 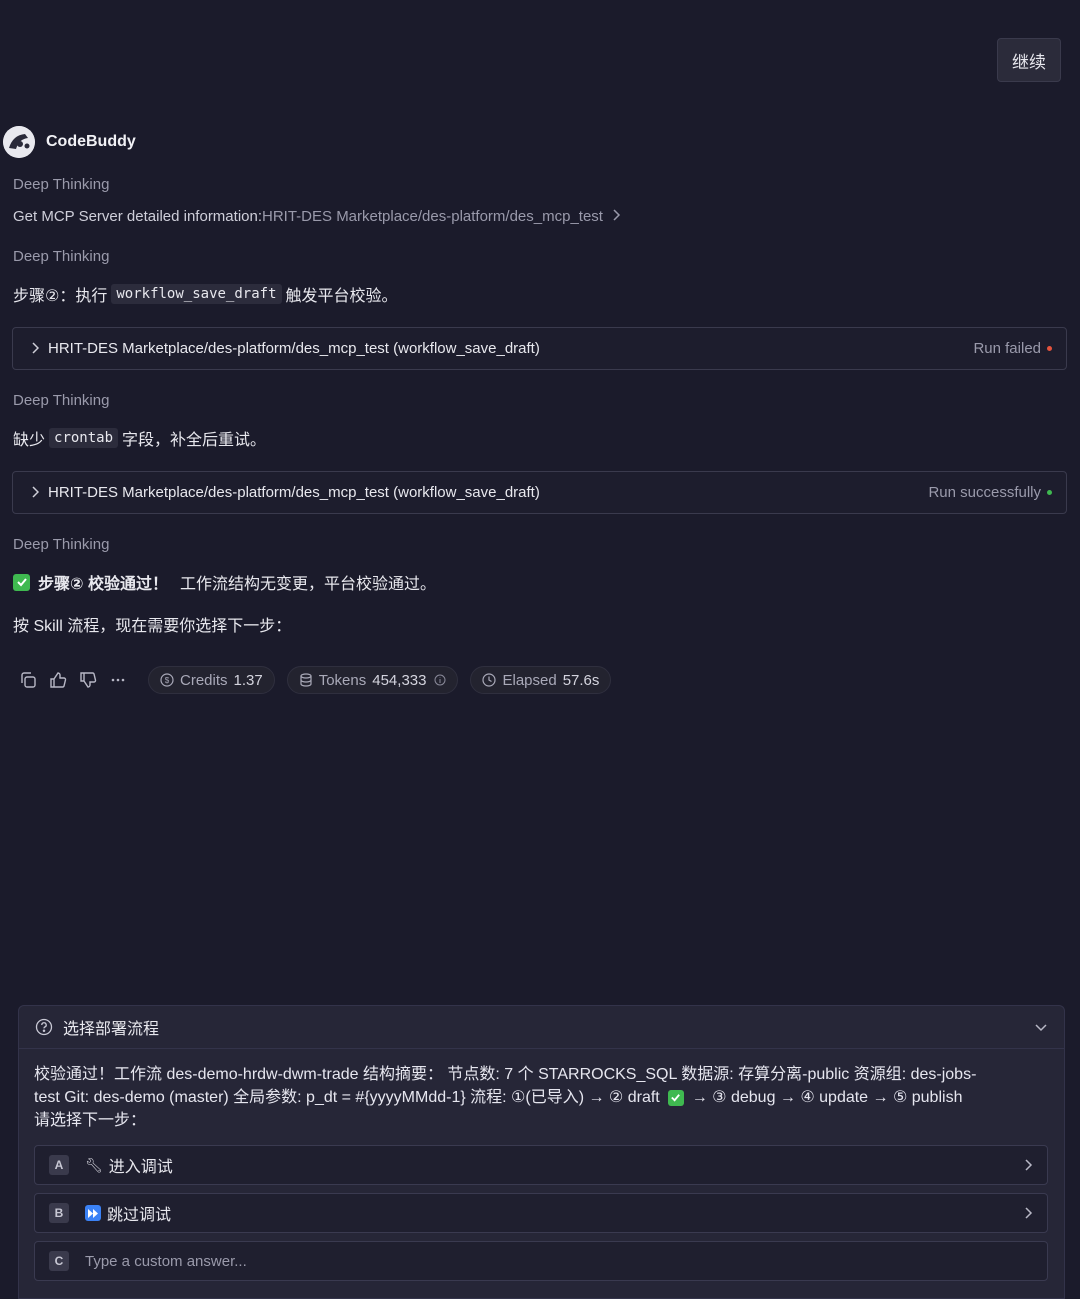 What do you see at coordinates (59, 1165) in the screenshot?
I see `option-key: A` at bounding box center [59, 1165].